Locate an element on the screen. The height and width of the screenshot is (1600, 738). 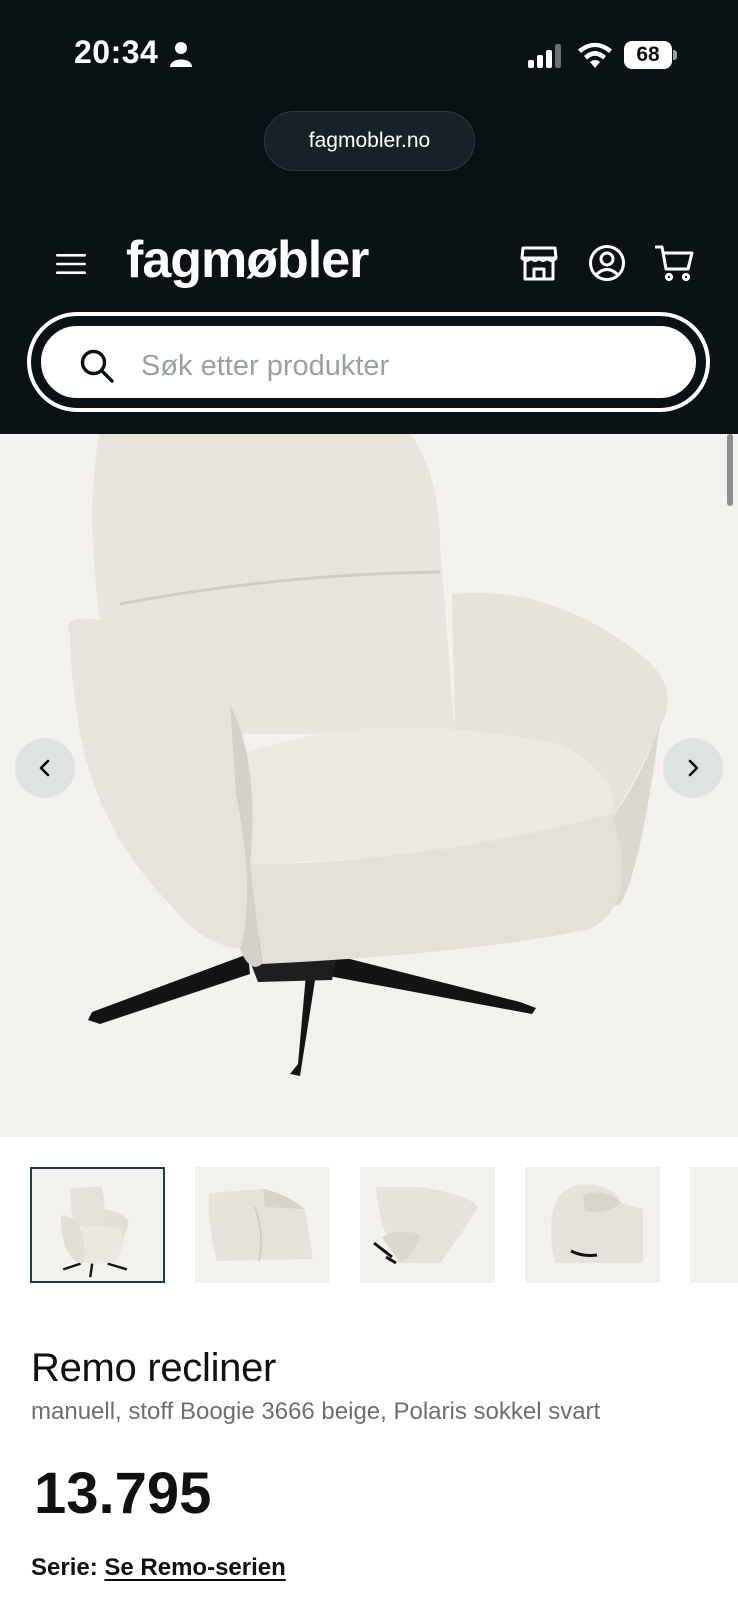
gallery-next-button is located at coordinates (693, 768).